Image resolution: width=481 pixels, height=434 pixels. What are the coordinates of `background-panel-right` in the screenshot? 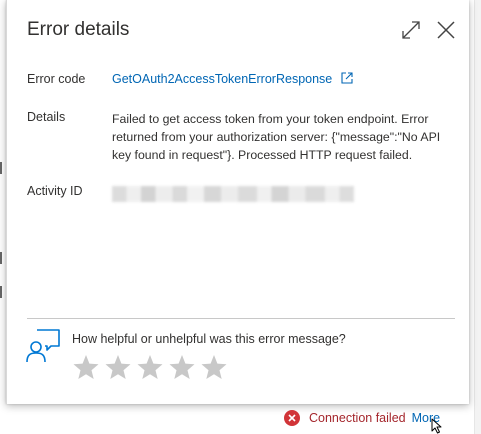 It's located at (477, 217).